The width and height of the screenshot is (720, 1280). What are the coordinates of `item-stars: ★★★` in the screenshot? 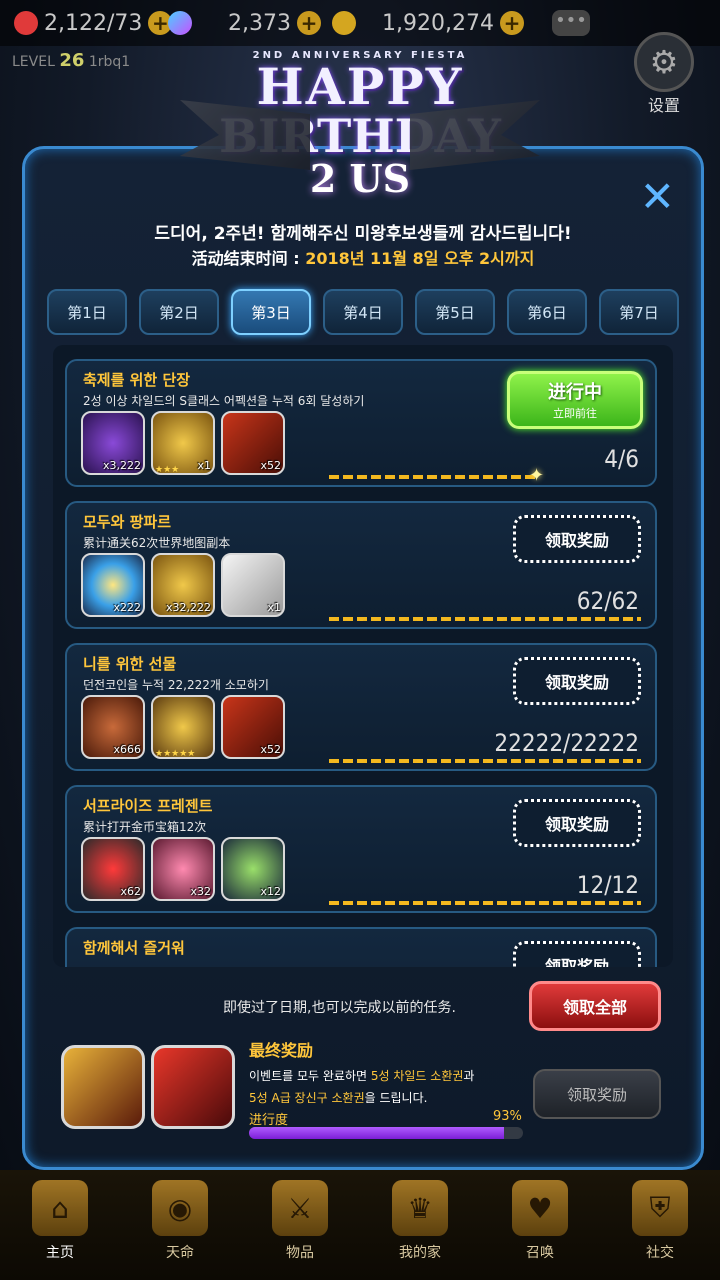 It's located at (167, 470).